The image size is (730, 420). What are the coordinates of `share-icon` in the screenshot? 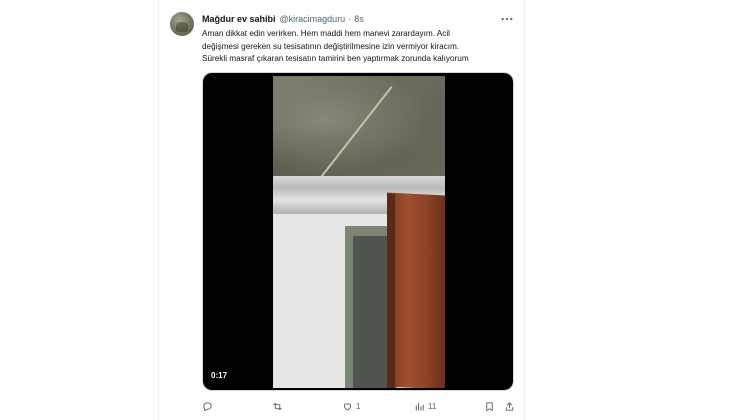 It's located at (509, 406).